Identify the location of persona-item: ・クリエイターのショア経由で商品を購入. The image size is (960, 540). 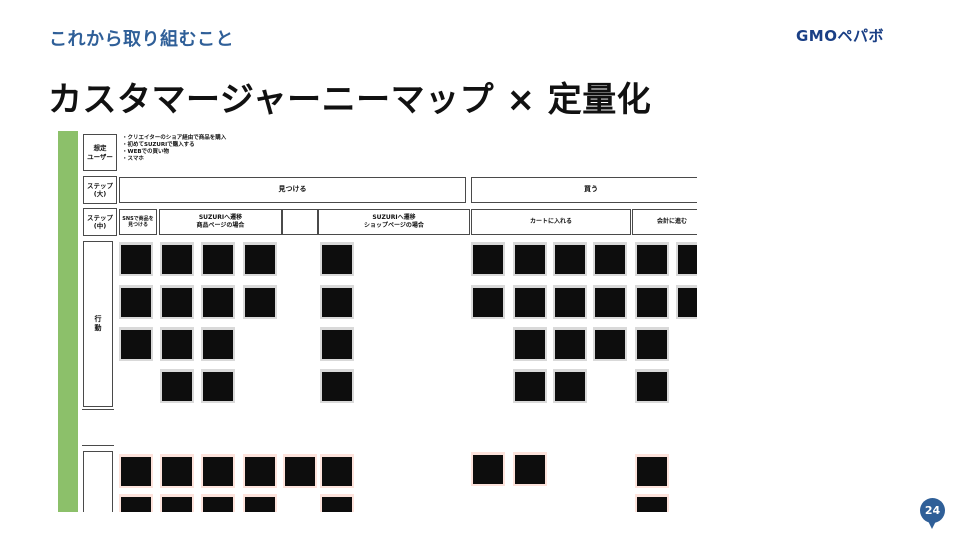
(174, 138).